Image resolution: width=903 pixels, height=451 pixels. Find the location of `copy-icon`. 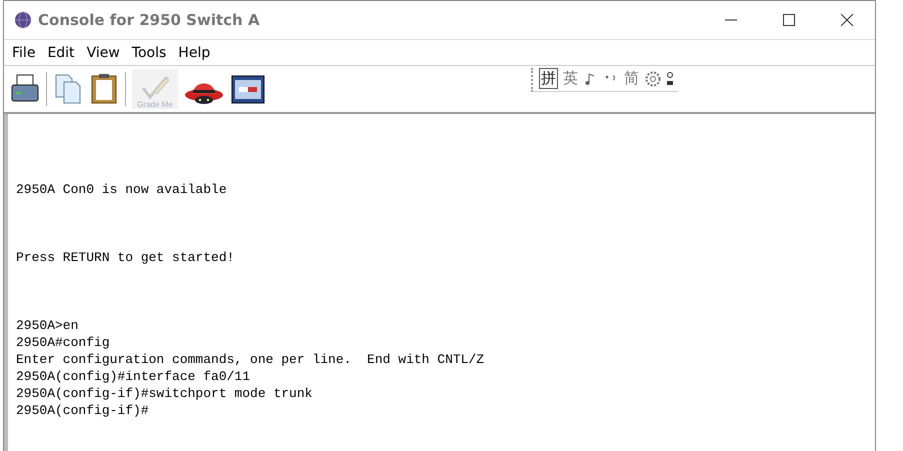

copy-icon is located at coordinates (68, 89).